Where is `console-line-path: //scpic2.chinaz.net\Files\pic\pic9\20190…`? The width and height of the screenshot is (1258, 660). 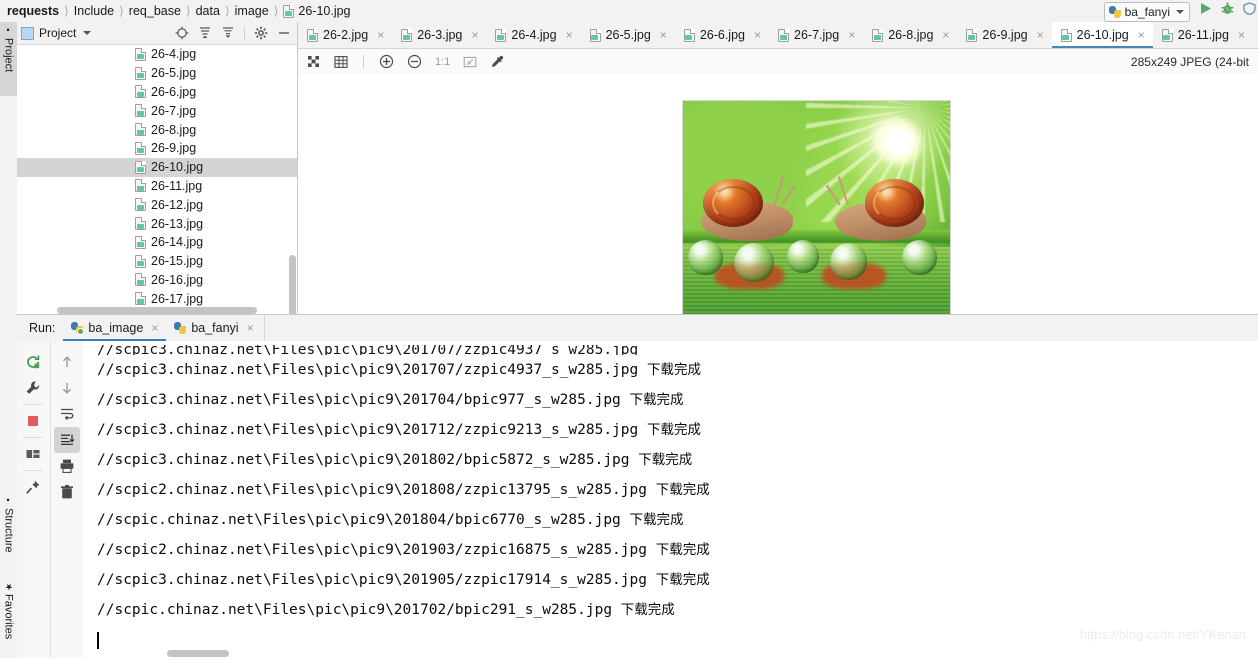 console-line-path: //scpic2.chinaz.net\Files\pic\pic9\20190… is located at coordinates (372, 550).